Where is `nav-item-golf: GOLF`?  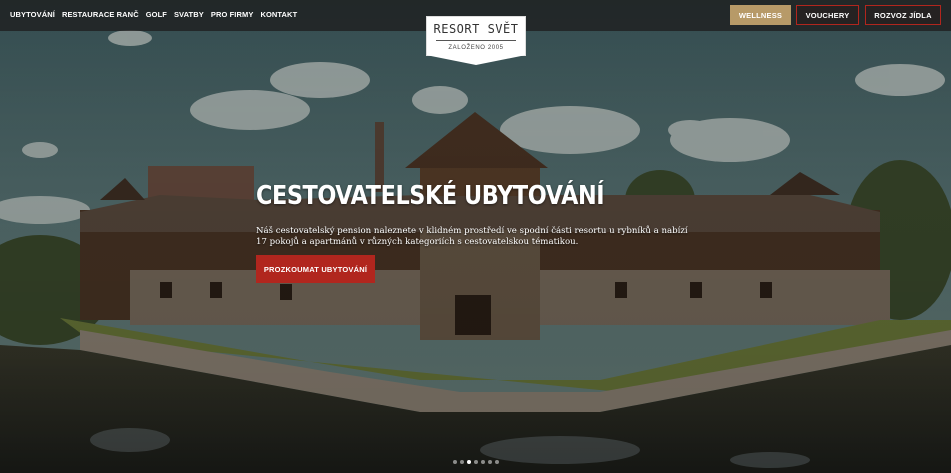 nav-item-golf: GOLF is located at coordinates (156, 14).